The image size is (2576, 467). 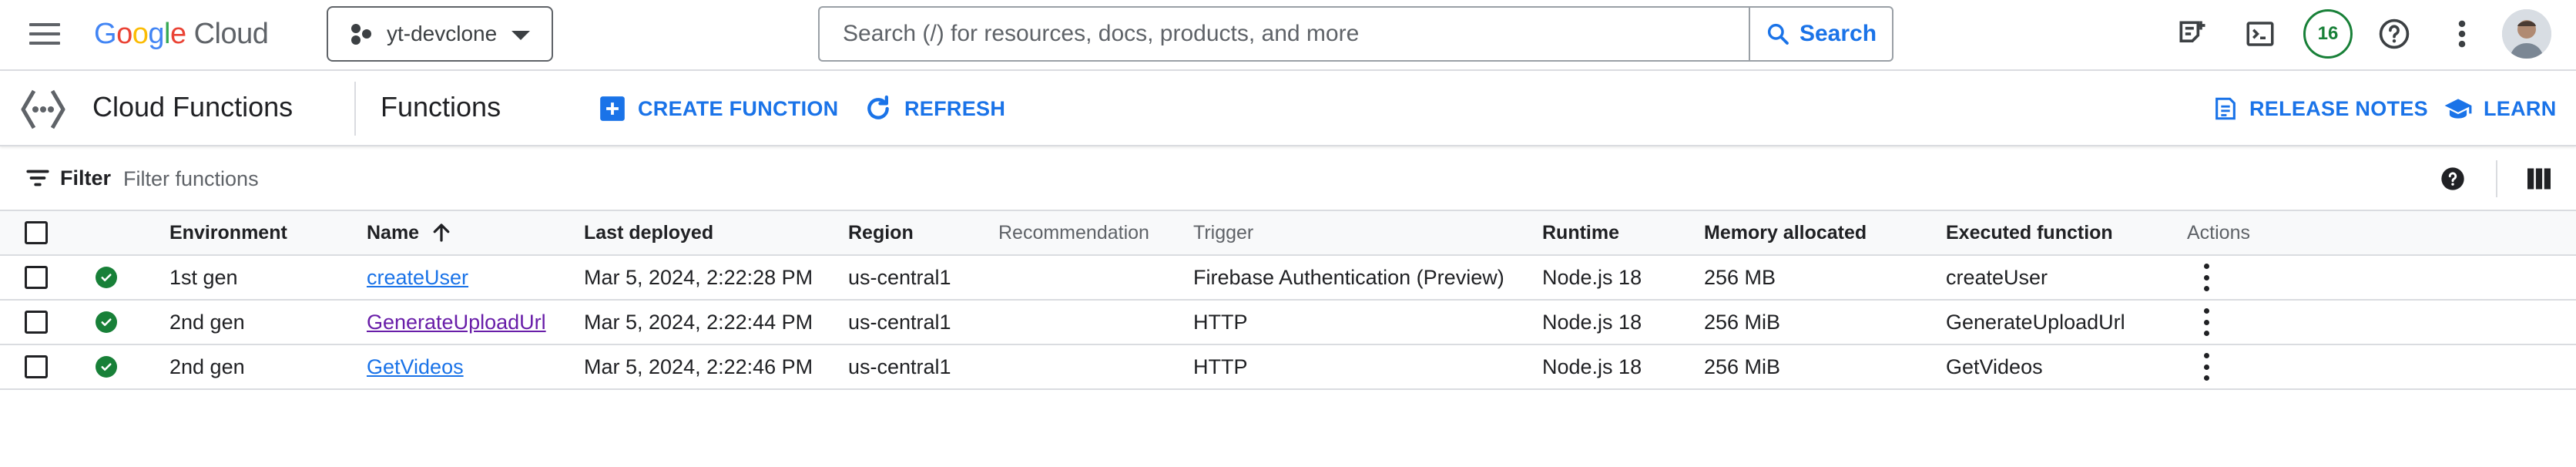 What do you see at coordinates (203, 277) in the screenshot?
I see `environment-cell: 1st gen` at bounding box center [203, 277].